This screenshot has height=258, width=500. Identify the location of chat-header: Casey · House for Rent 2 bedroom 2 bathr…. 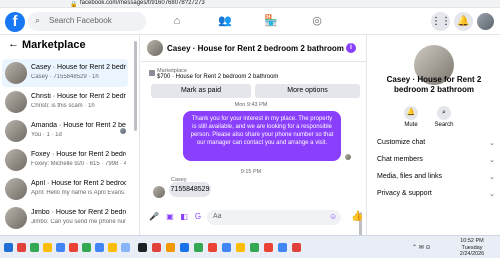
(253, 48).